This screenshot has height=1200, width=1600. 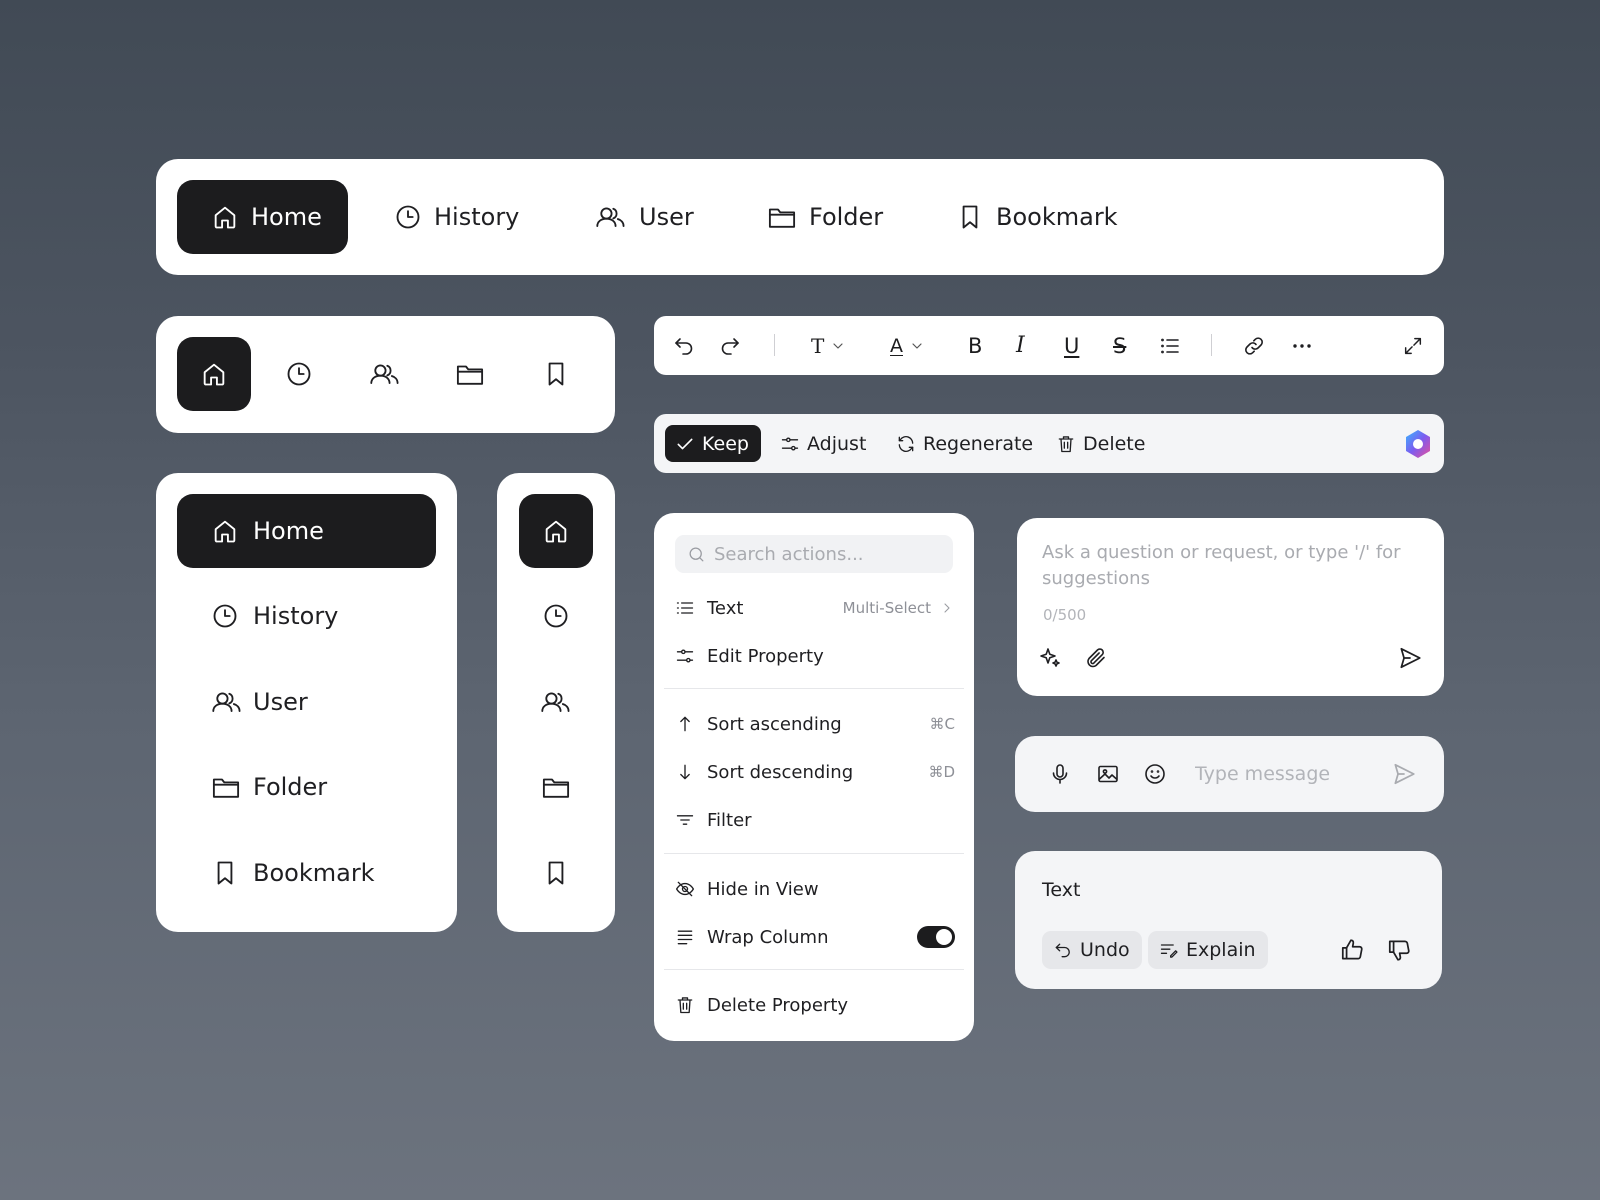 I want to click on chevron-down-icon, so click(x=917, y=345).